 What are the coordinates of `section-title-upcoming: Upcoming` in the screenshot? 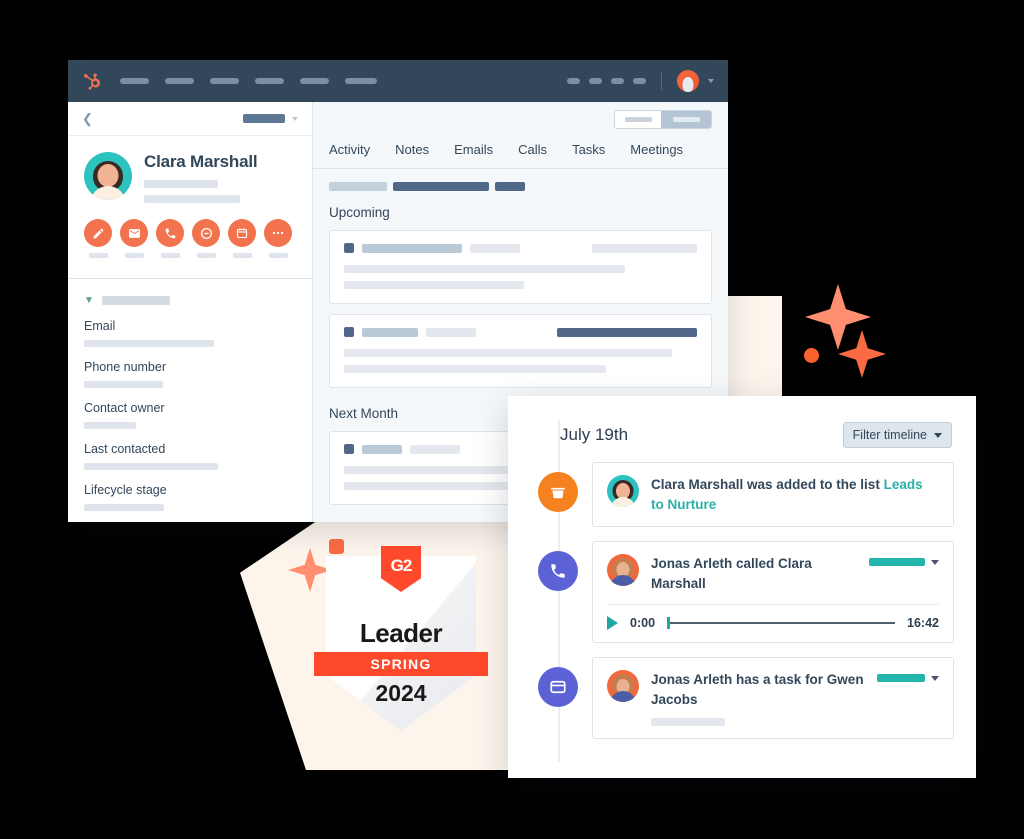 It's located at (359, 212).